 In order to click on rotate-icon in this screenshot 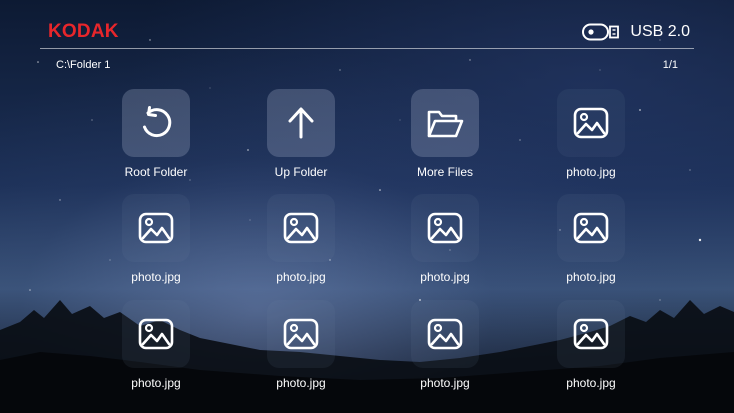, I will do `click(157, 122)`.